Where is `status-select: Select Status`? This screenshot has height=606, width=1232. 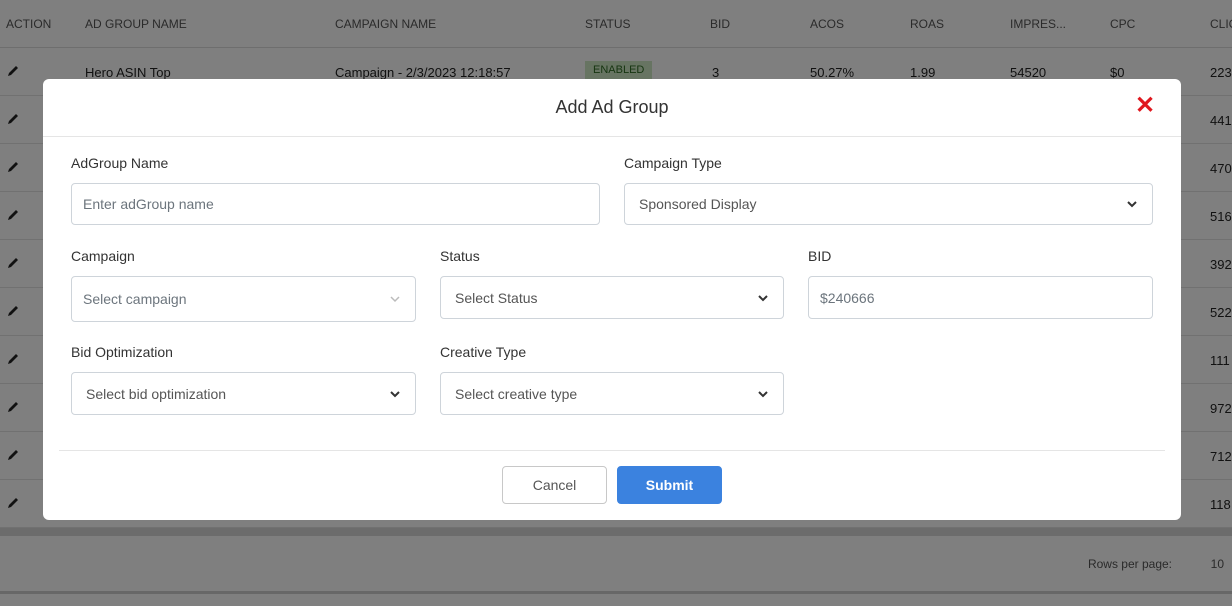 status-select: Select Status is located at coordinates (612, 297).